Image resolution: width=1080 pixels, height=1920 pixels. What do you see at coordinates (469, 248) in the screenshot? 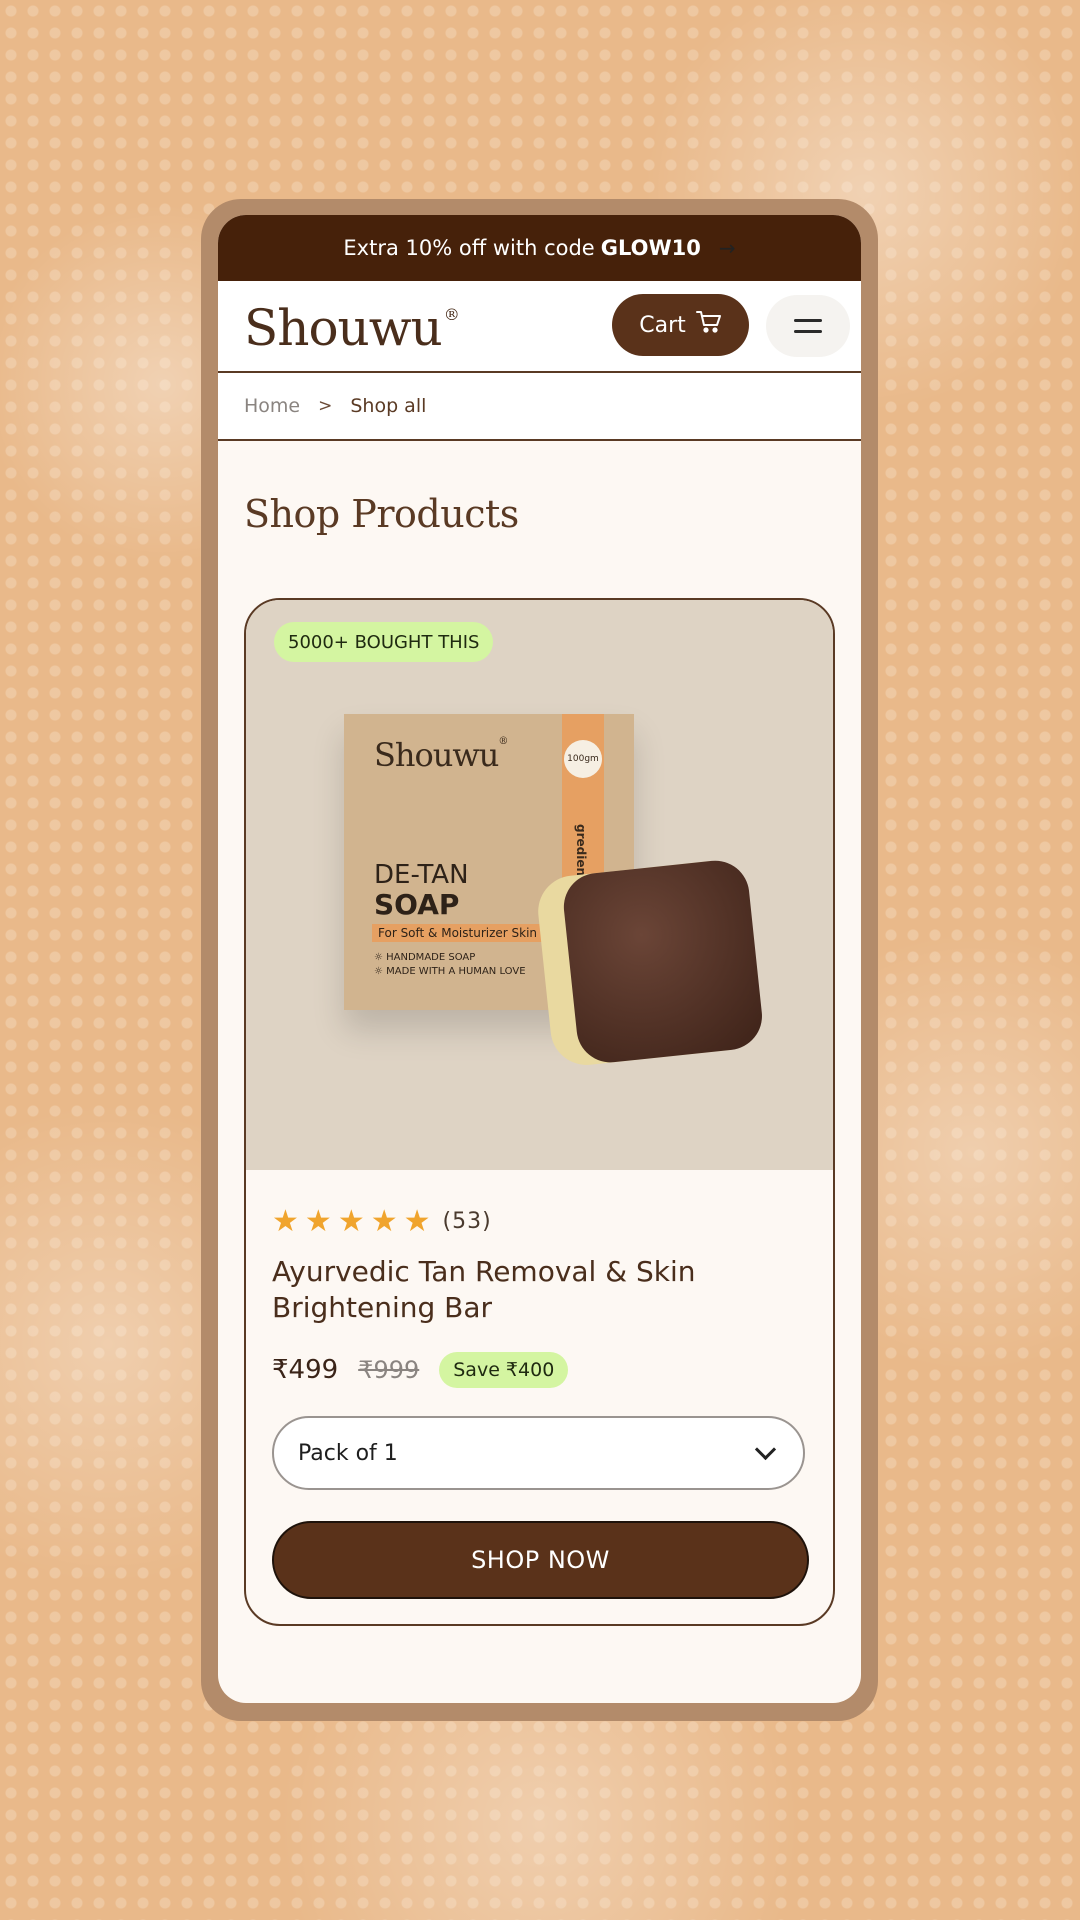
I see `announcement-text: Extra 10% off with code` at bounding box center [469, 248].